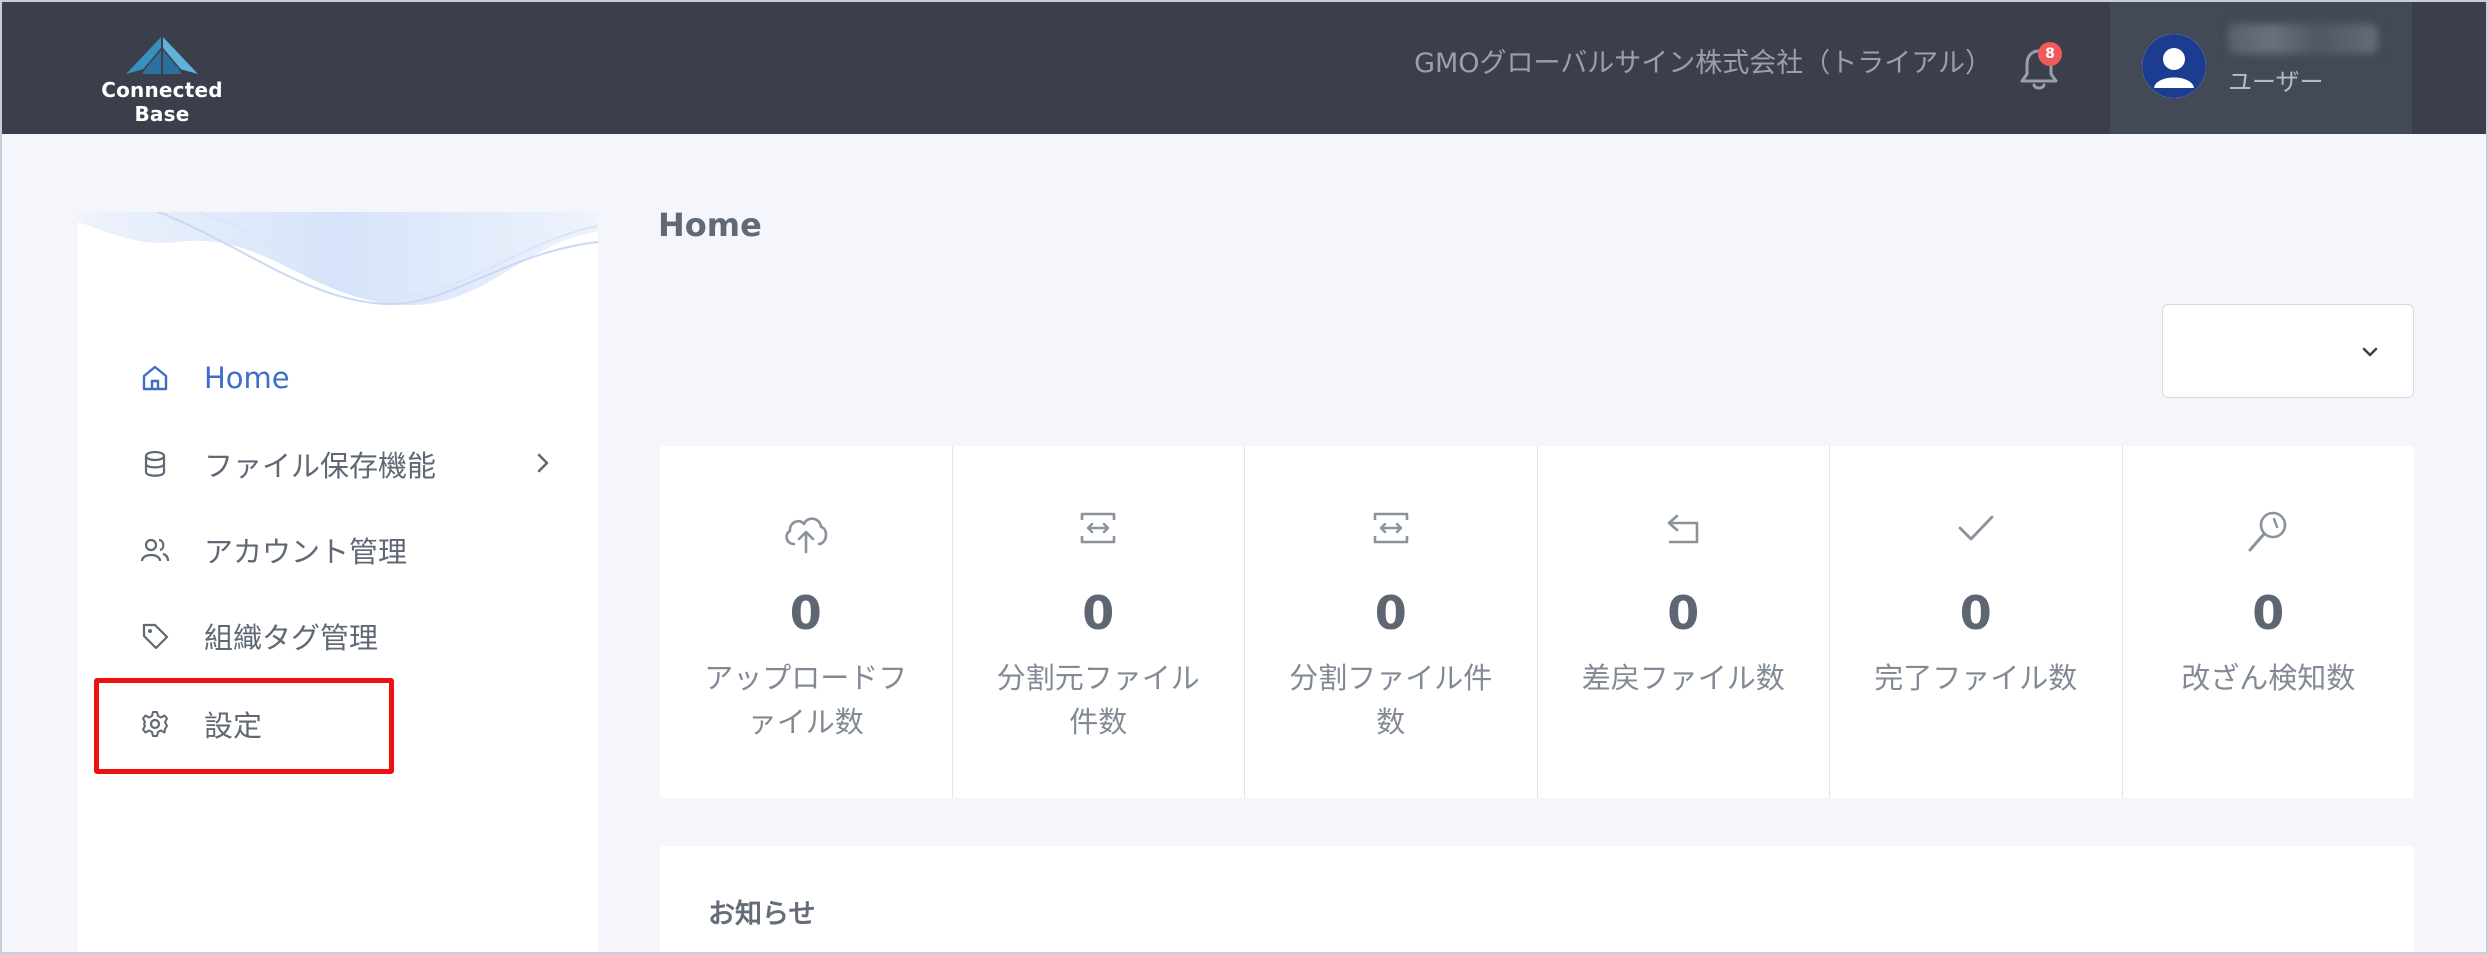 This screenshot has width=2488, height=954. I want to click on stat-label: 完了ファイル数, so click(1976, 678).